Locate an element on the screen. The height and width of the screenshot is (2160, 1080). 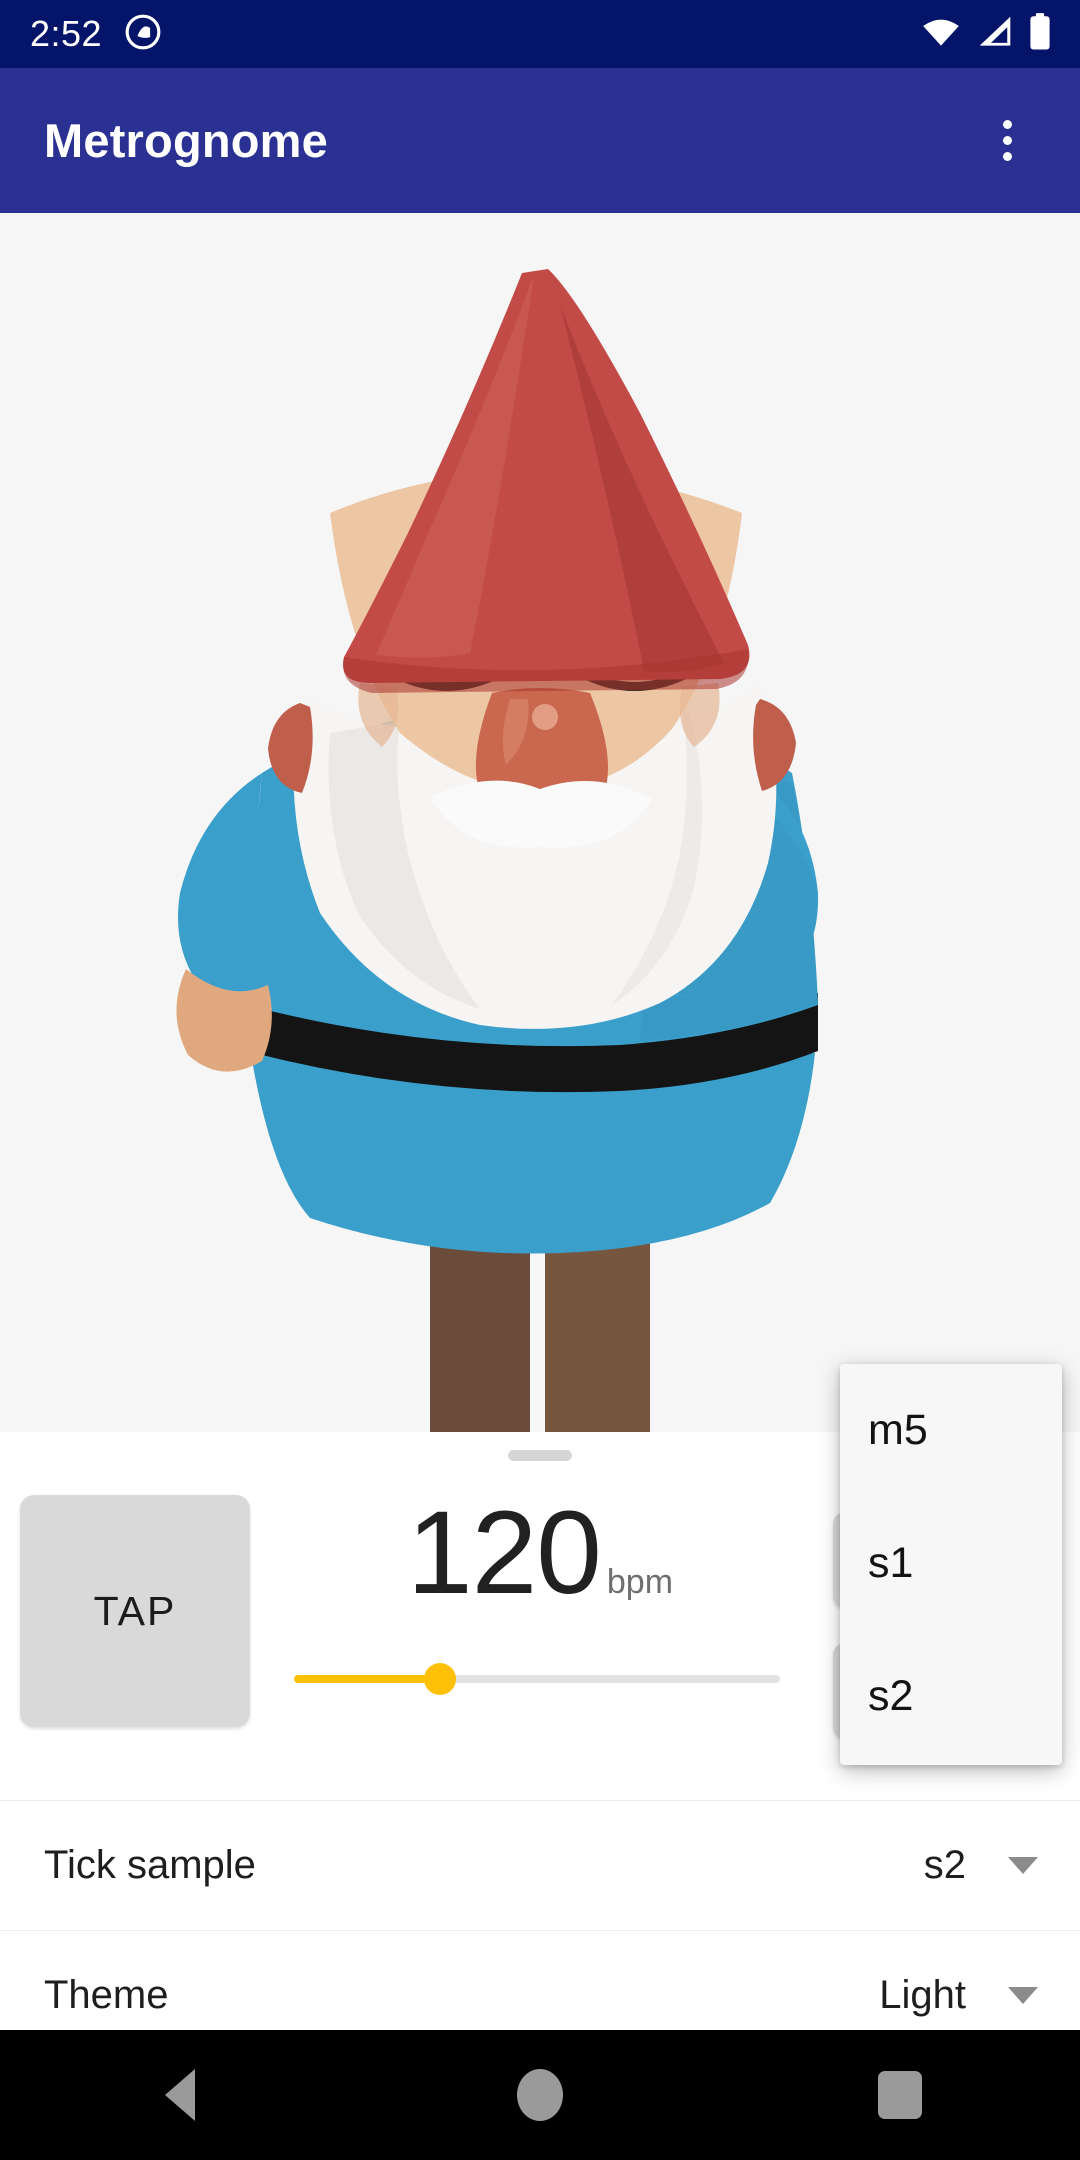
nav-recents-button is located at coordinates (900, 2095).